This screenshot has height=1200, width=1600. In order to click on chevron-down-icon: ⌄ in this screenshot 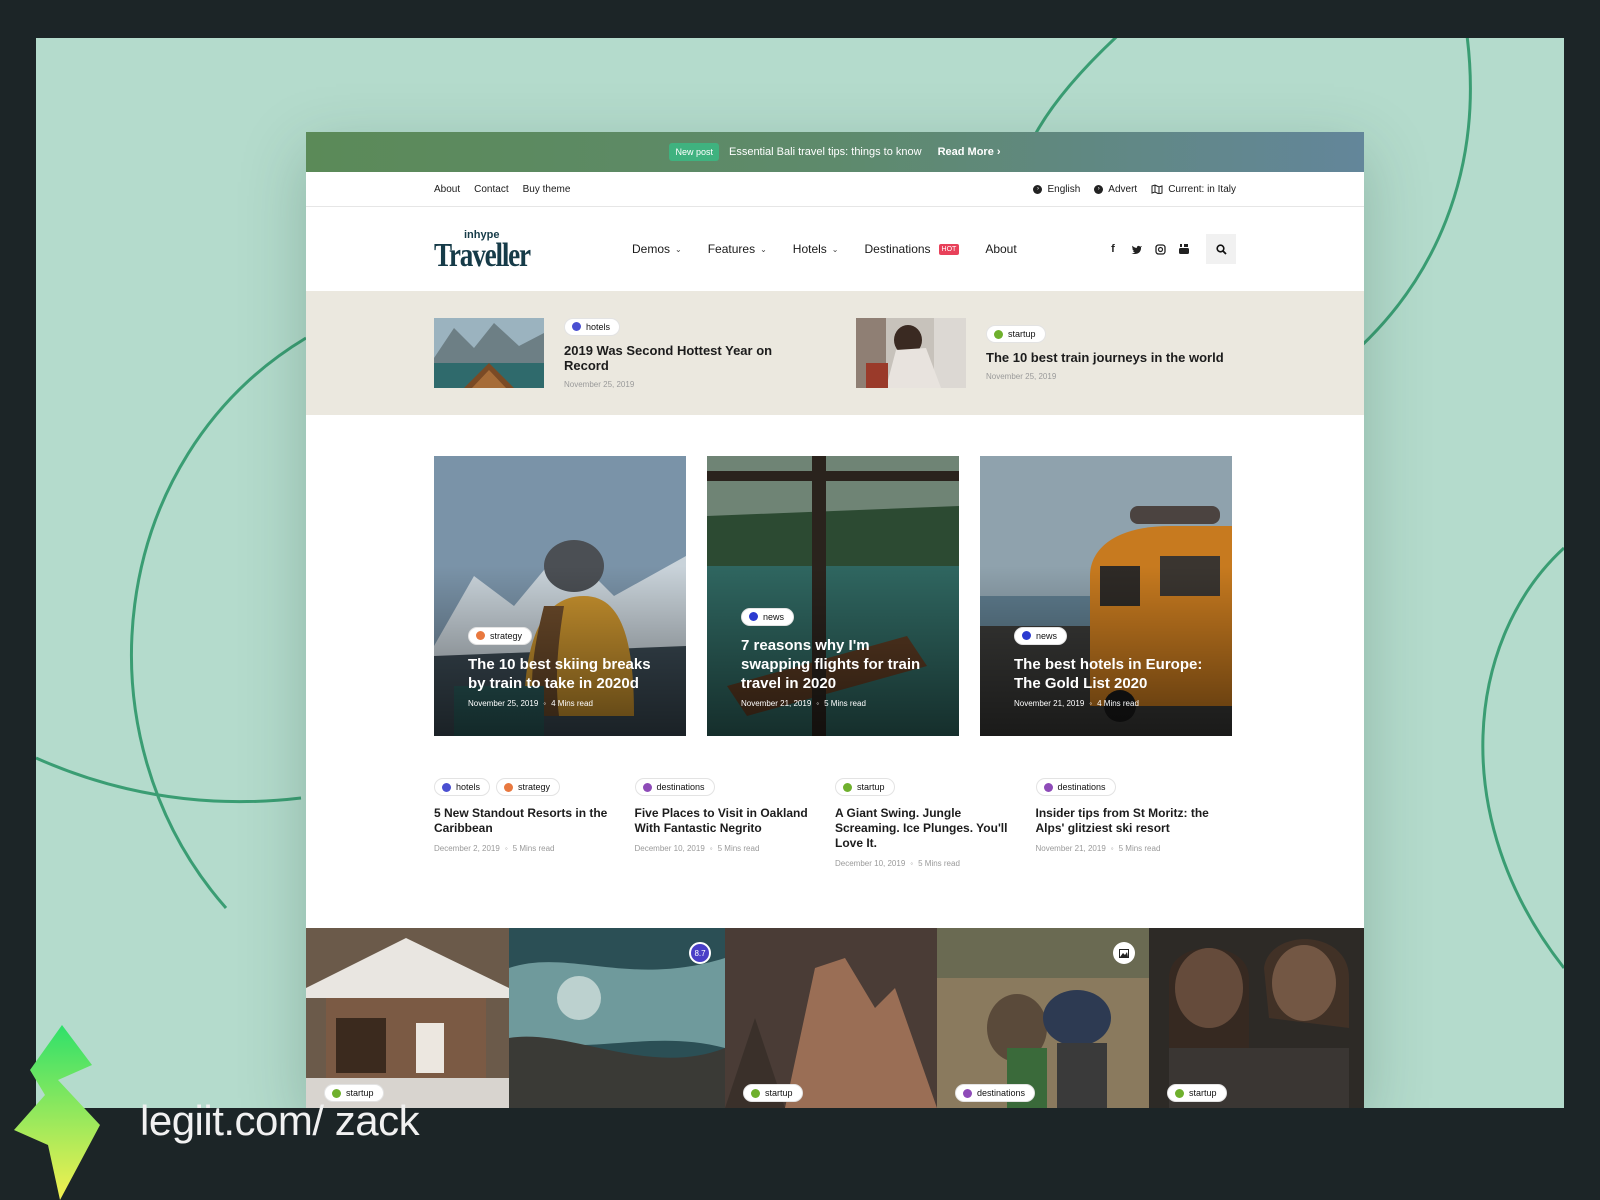, I will do `click(835, 249)`.